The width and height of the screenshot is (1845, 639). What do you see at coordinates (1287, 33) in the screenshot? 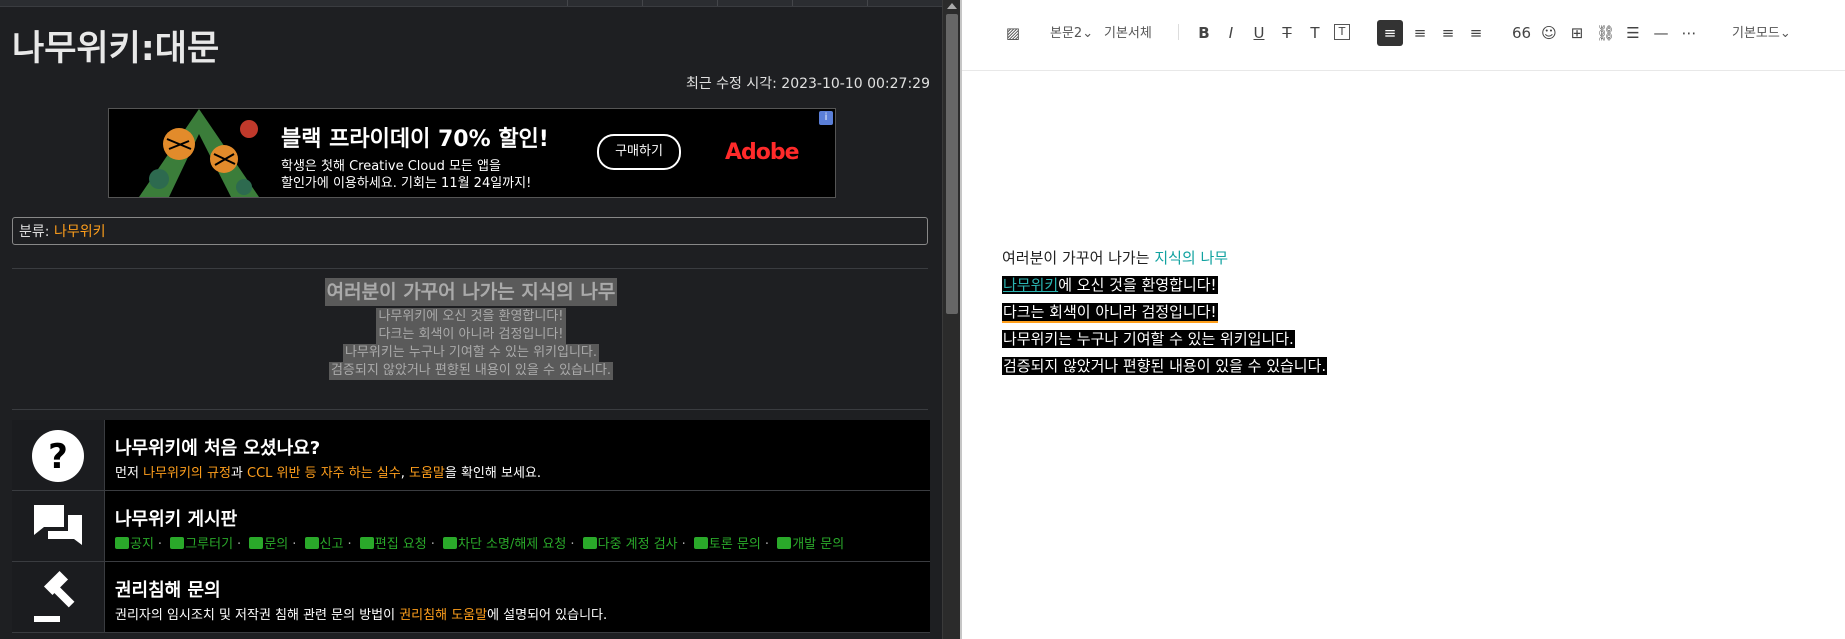
I see `strikethrough-icon: T` at bounding box center [1287, 33].